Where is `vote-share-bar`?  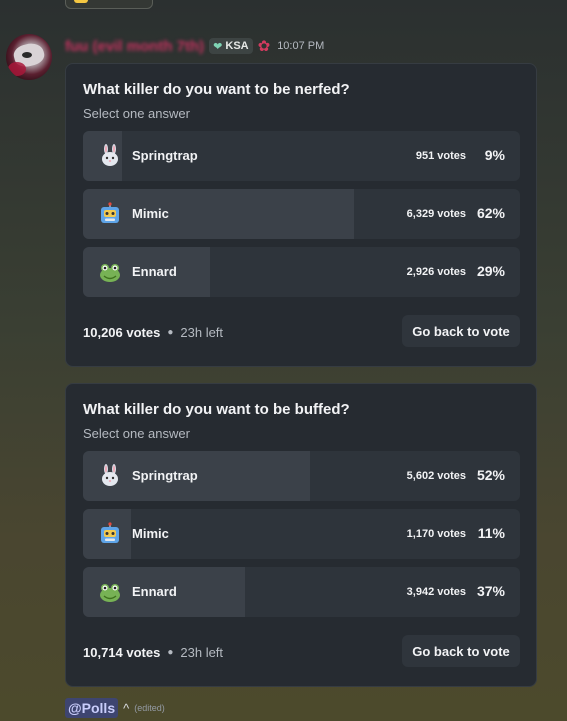
vote-share-bar is located at coordinates (218, 214).